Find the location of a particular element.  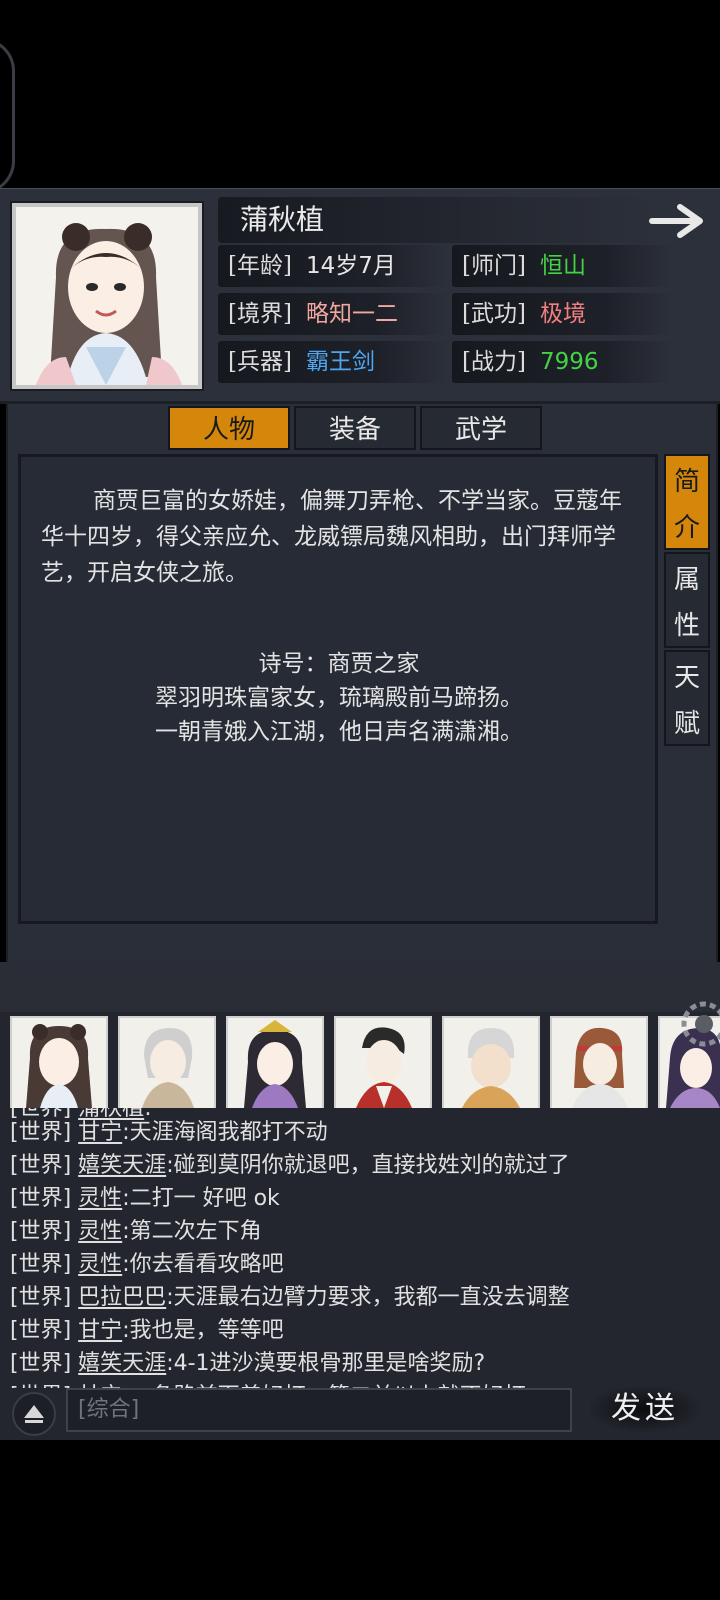

chat-message: [世界] 巴拉巴巴:天涯最右边臂力要求，我都一直没去调整 is located at coordinates (290, 1297).